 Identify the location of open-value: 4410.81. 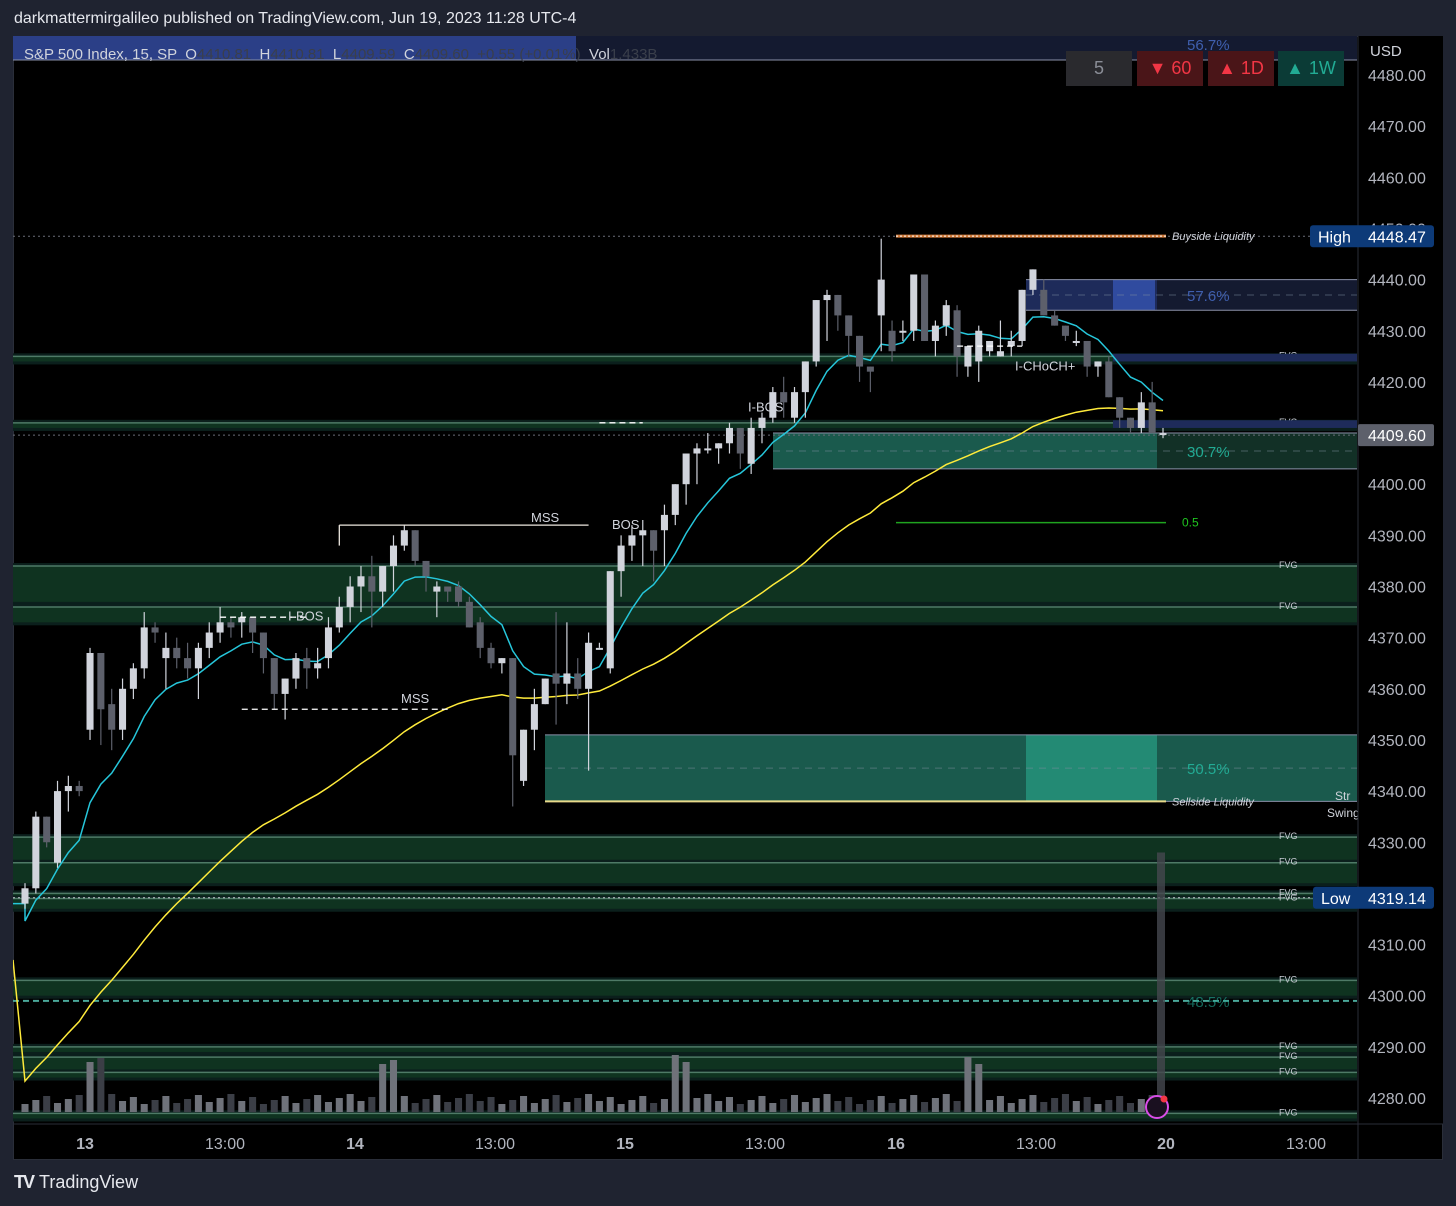
(224, 54).